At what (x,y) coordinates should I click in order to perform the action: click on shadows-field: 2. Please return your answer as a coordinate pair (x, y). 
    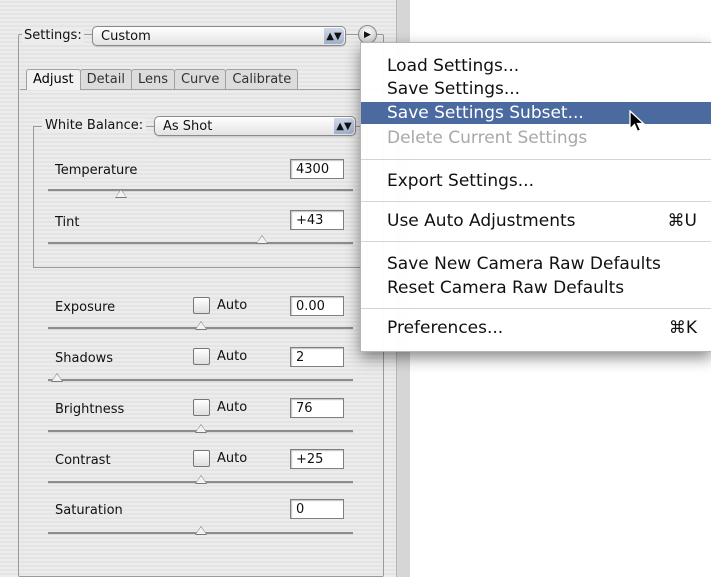
    Looking at the image, I should click on (317, 357).